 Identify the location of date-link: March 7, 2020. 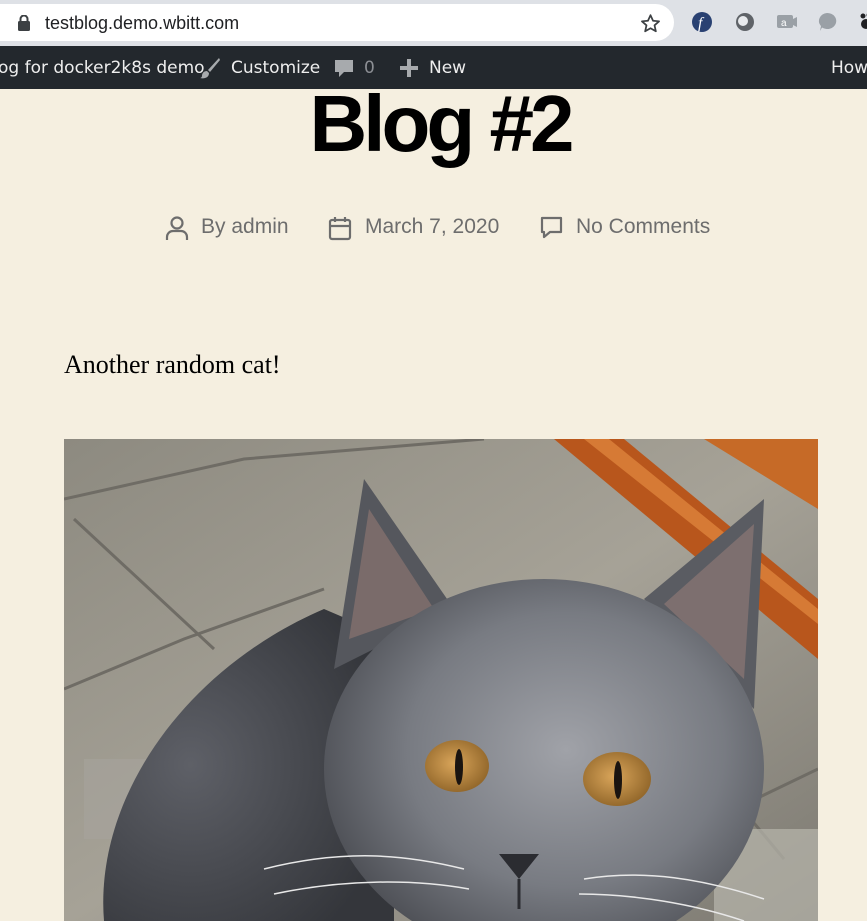
(432, 227).